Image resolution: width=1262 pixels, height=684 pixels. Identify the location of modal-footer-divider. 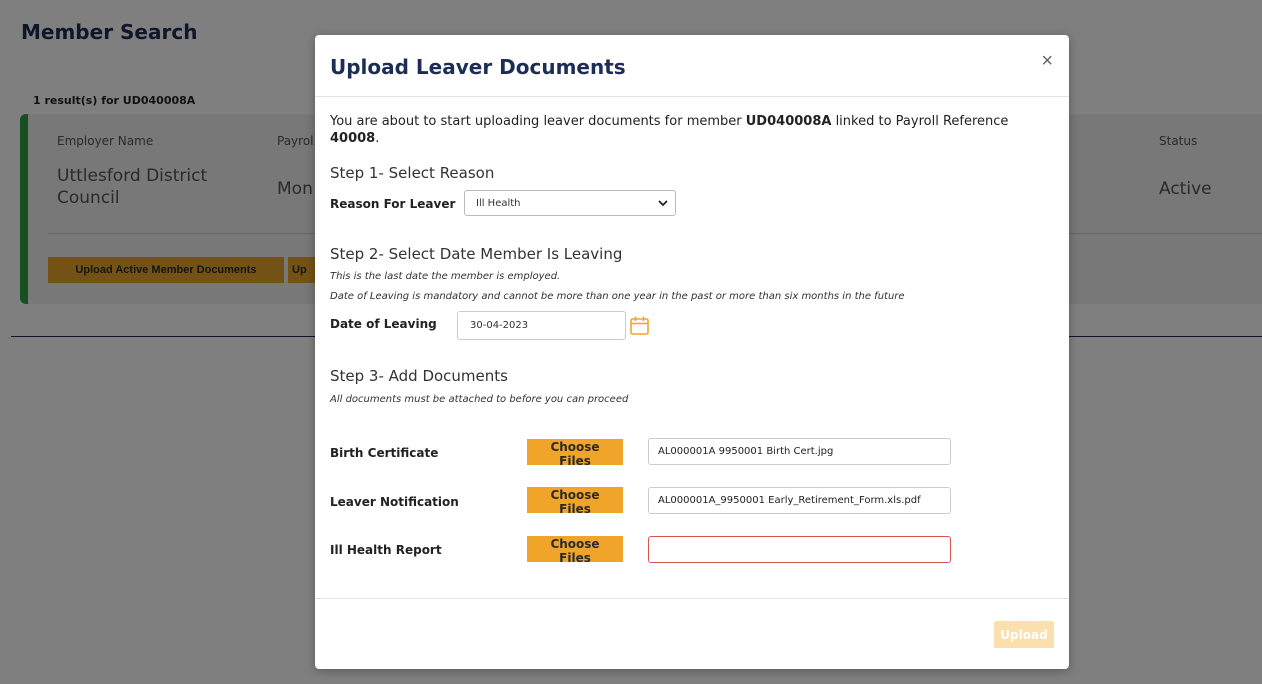
(692, 598).